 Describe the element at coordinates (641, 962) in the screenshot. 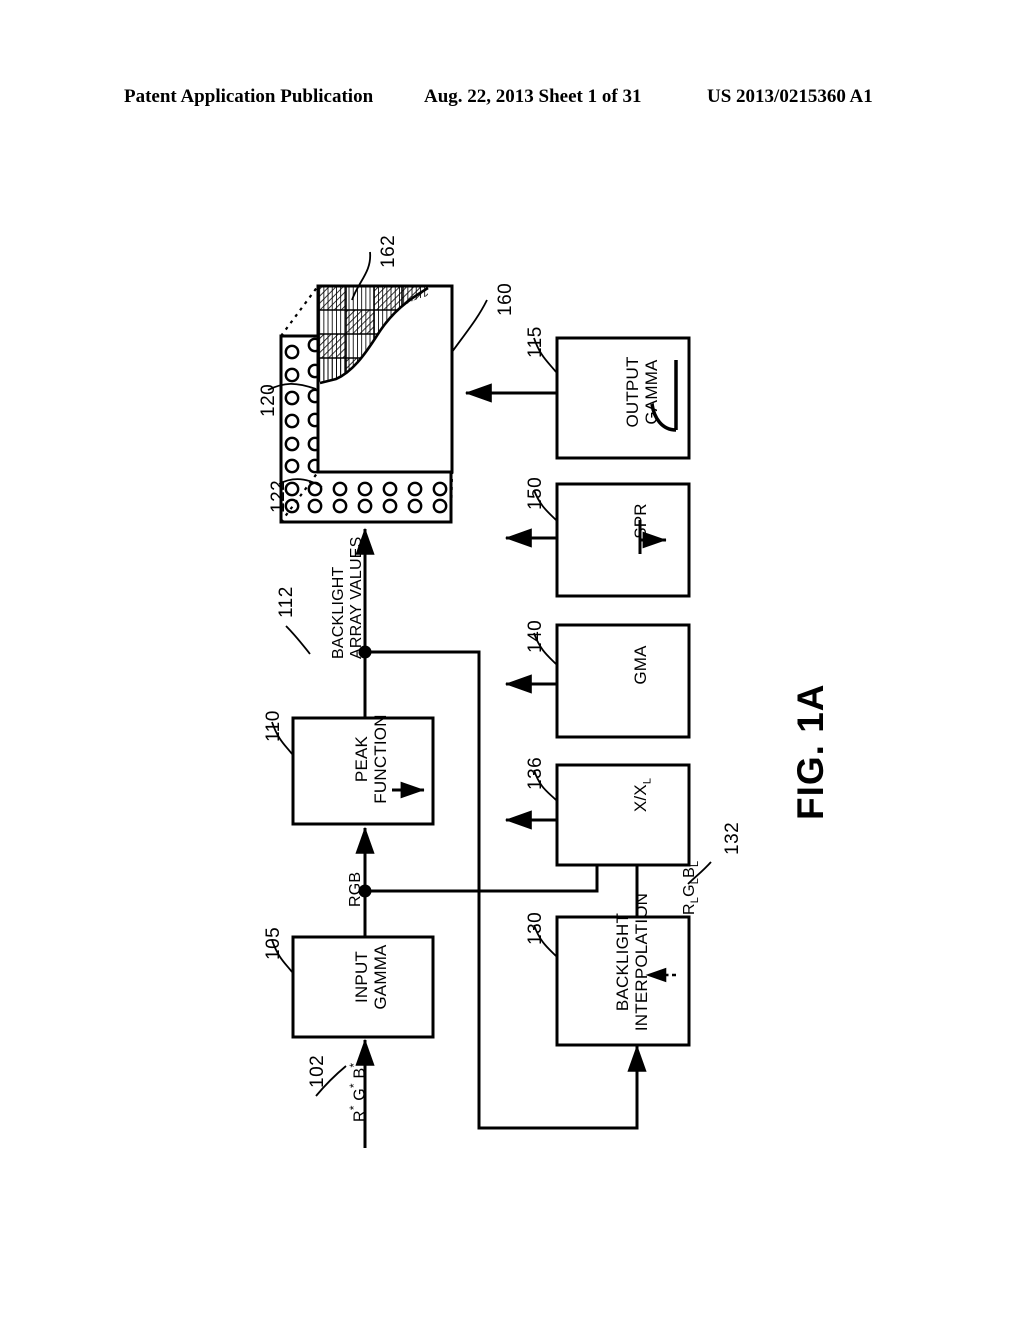

I see `backlight-interpolation-line2: INTERPOLATION` at that location.